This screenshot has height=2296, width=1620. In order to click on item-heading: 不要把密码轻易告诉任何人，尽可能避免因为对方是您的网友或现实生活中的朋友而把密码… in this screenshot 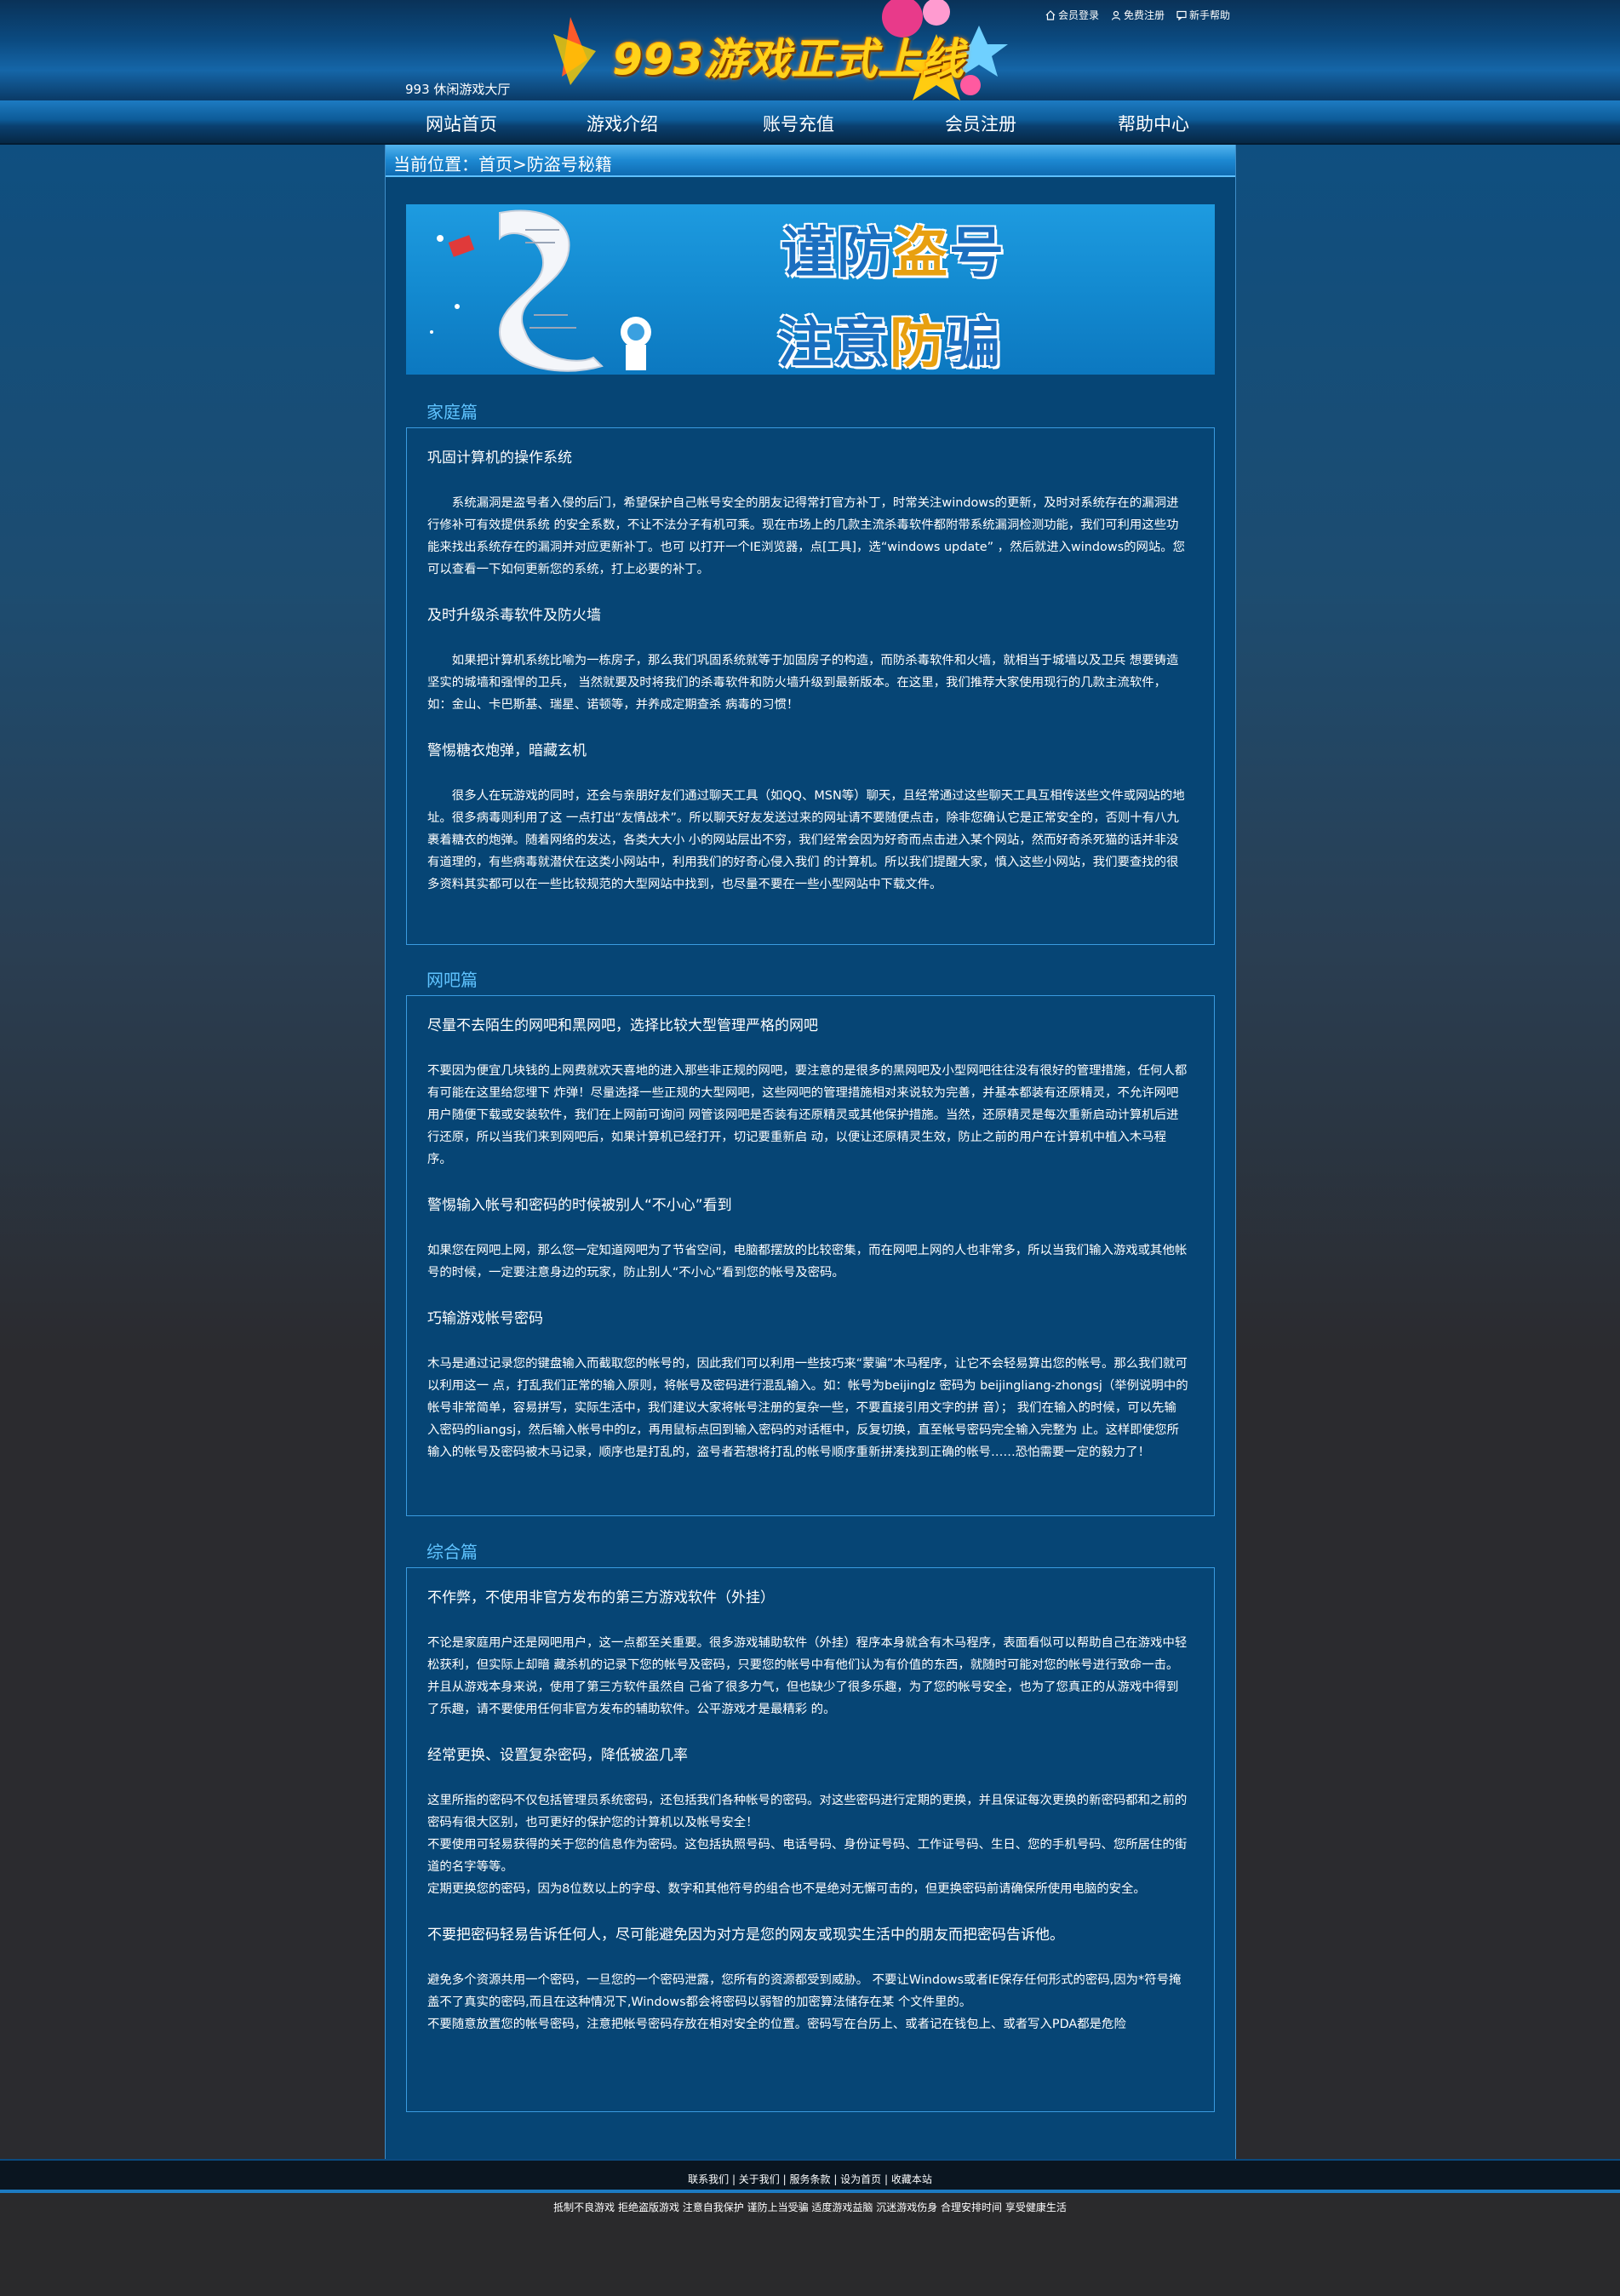, I will do `click(745, 1935)`.